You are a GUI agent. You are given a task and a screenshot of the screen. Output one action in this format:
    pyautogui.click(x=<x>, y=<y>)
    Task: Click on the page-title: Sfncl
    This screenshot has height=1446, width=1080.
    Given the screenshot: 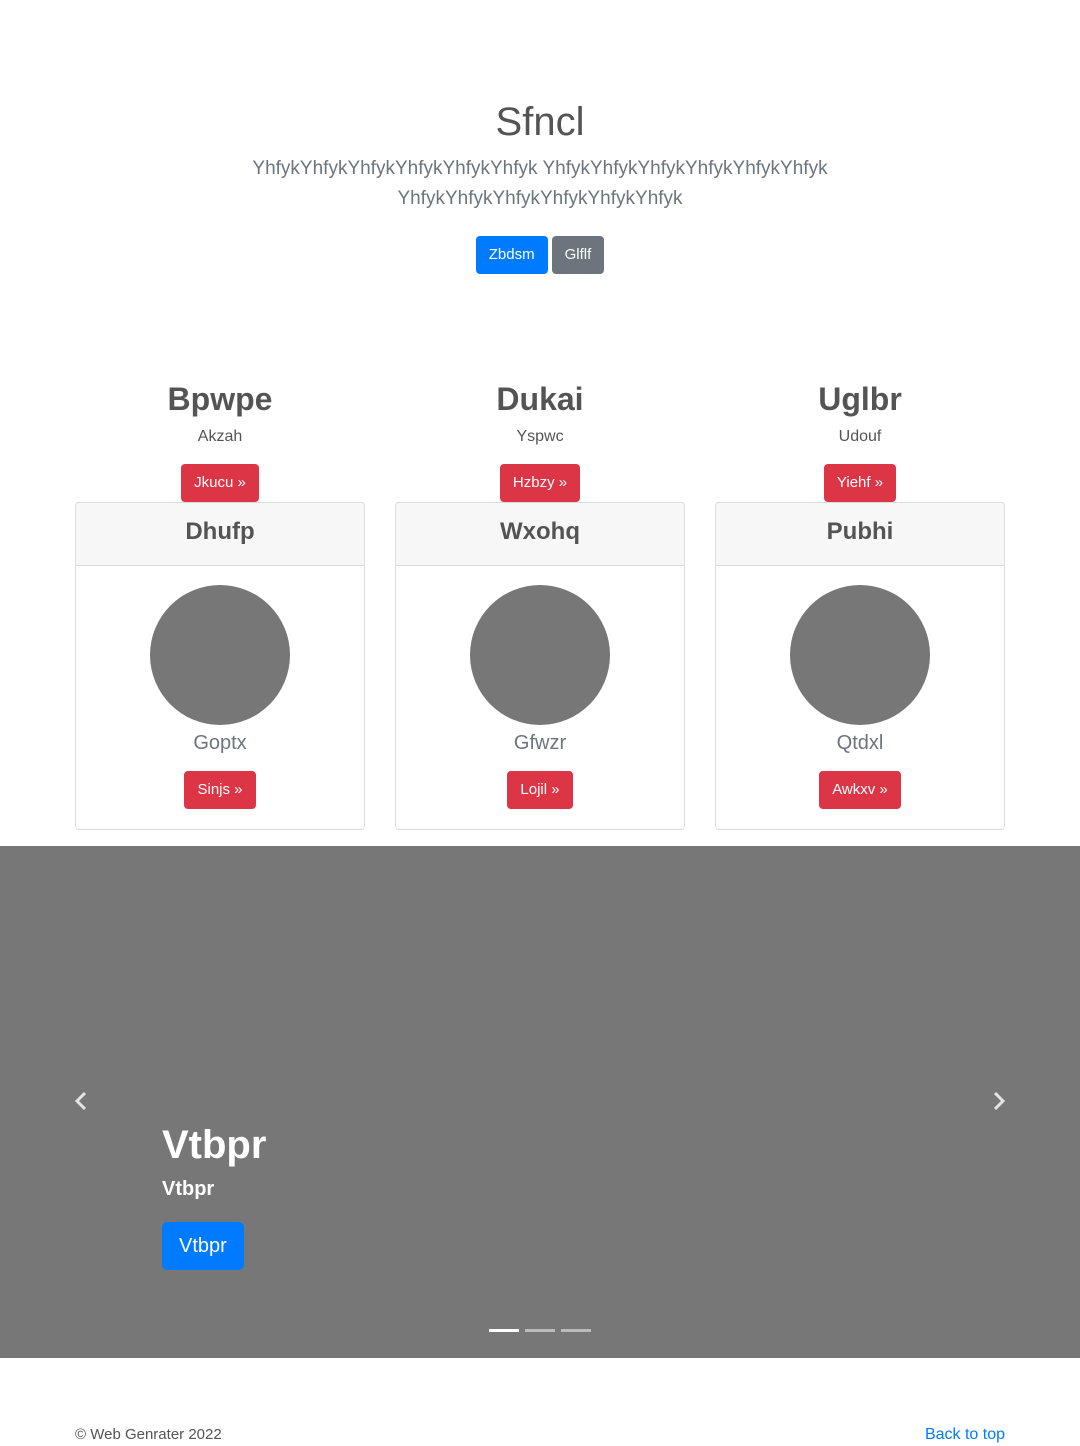 What is the action you would take?
    pyautogui.click(x=540, y=122)
    